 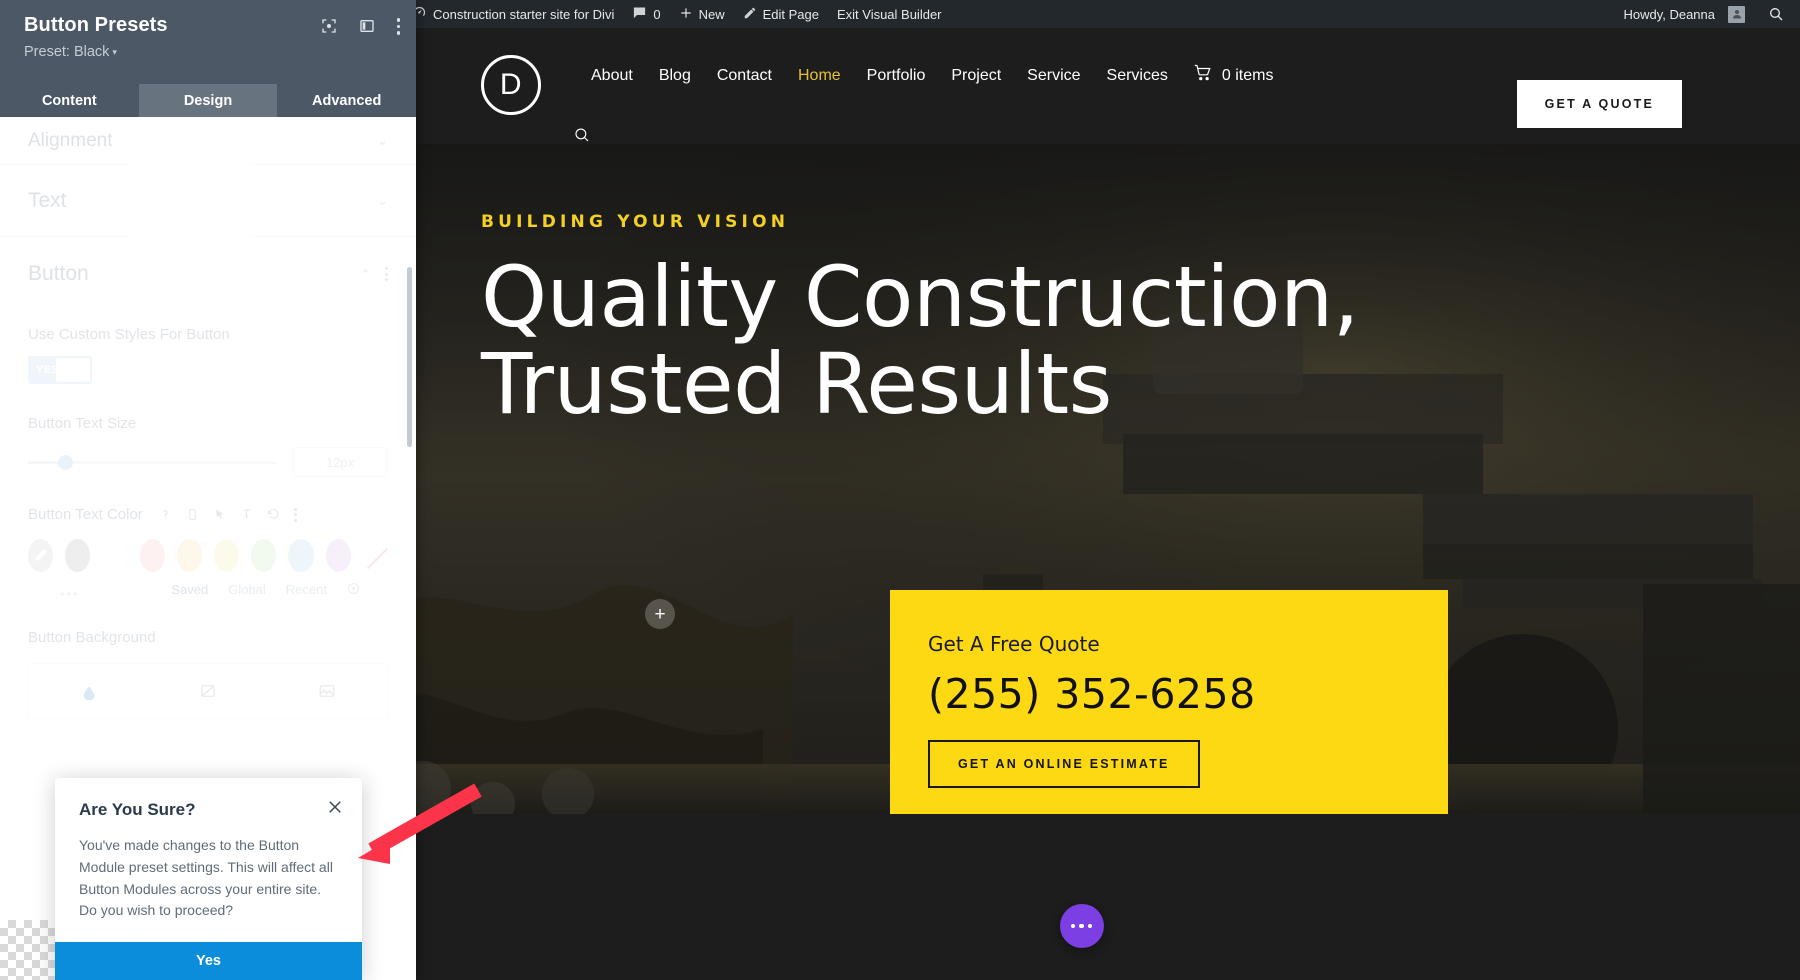 What do you see at coordinates (273, 514) in the screenshot?
I see `reset-icon` at bounding box center [273, 514].